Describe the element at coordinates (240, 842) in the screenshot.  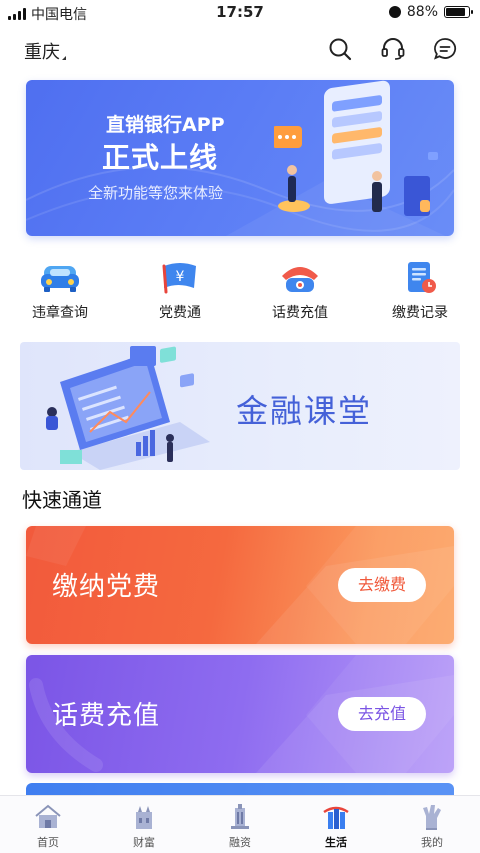
I see `tab-label: 融资` at that location.